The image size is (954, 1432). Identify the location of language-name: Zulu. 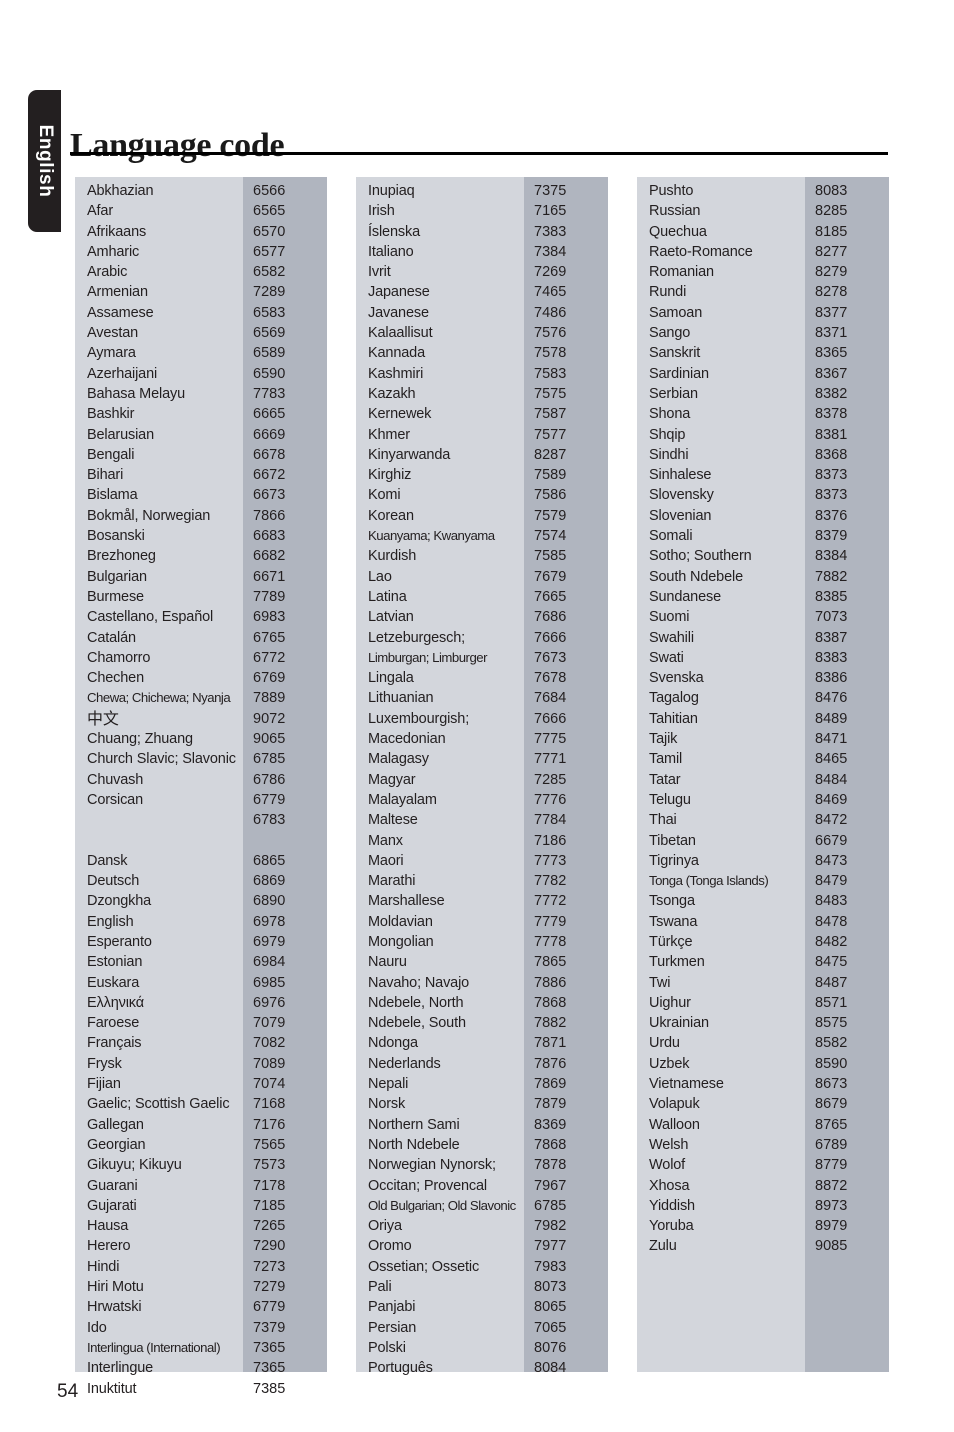
(663, 1246).